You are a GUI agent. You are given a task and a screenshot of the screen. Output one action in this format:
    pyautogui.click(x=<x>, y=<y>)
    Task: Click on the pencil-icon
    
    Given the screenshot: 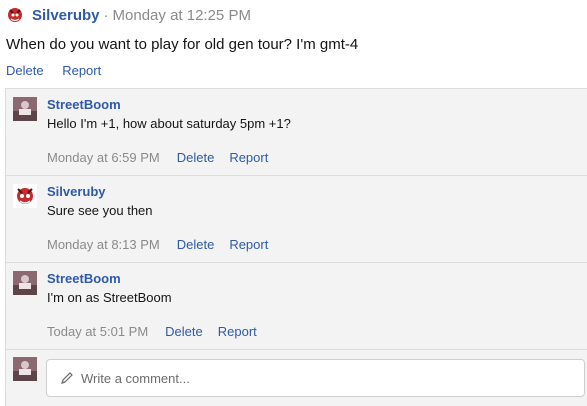 What is the action you would take?
    pyautogui.click(x=67, y=378)
    